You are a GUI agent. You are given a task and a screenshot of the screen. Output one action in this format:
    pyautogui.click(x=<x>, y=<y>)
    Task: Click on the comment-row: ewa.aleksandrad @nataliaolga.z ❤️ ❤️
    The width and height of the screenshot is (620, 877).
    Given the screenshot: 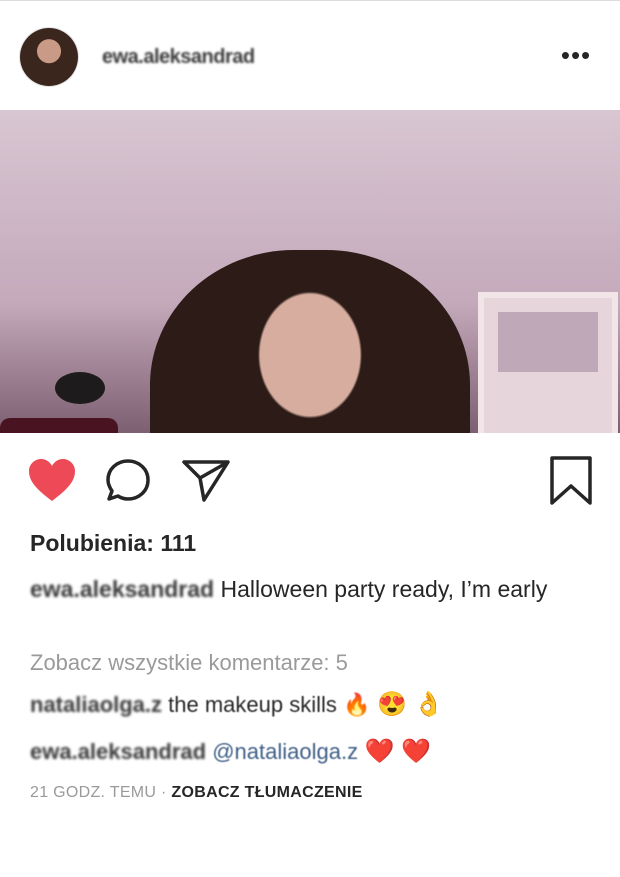 What is the action you would take?
    pyautogui.click(x=230, y=752)
    